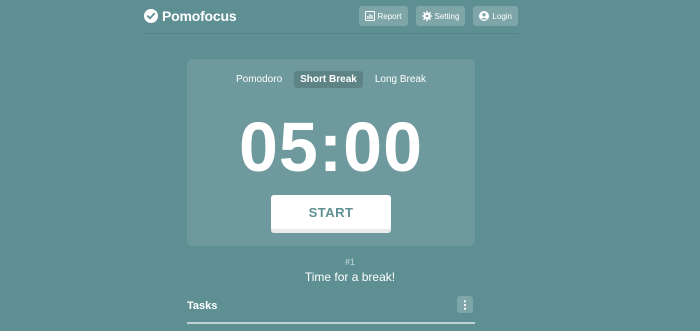 This screenshot has height=331, width=700. I want to click on tab-short-break: Short Break, so click(328, 79).